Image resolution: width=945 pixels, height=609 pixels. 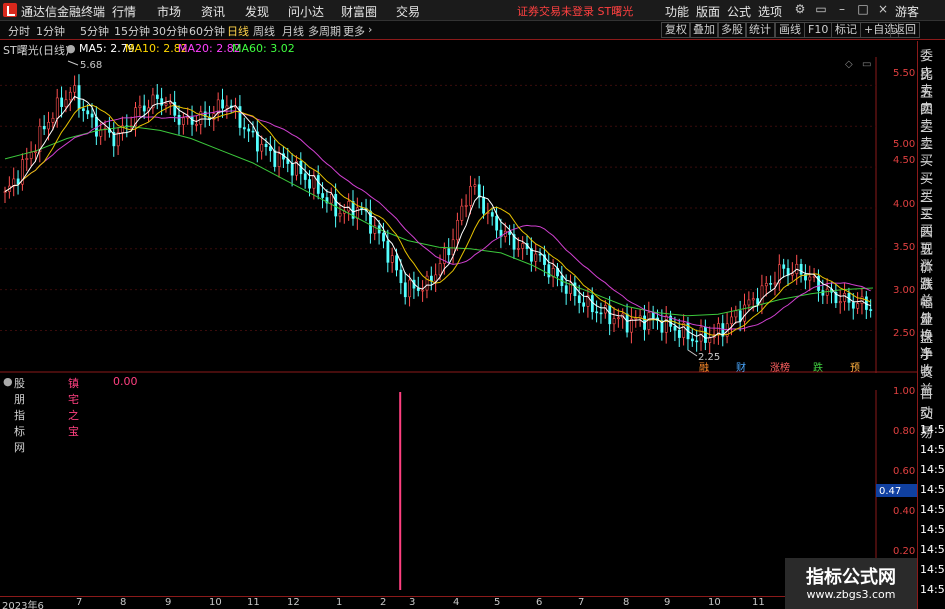 I want to click on multi-stock-button: 多股, so click(x=732, y=30).